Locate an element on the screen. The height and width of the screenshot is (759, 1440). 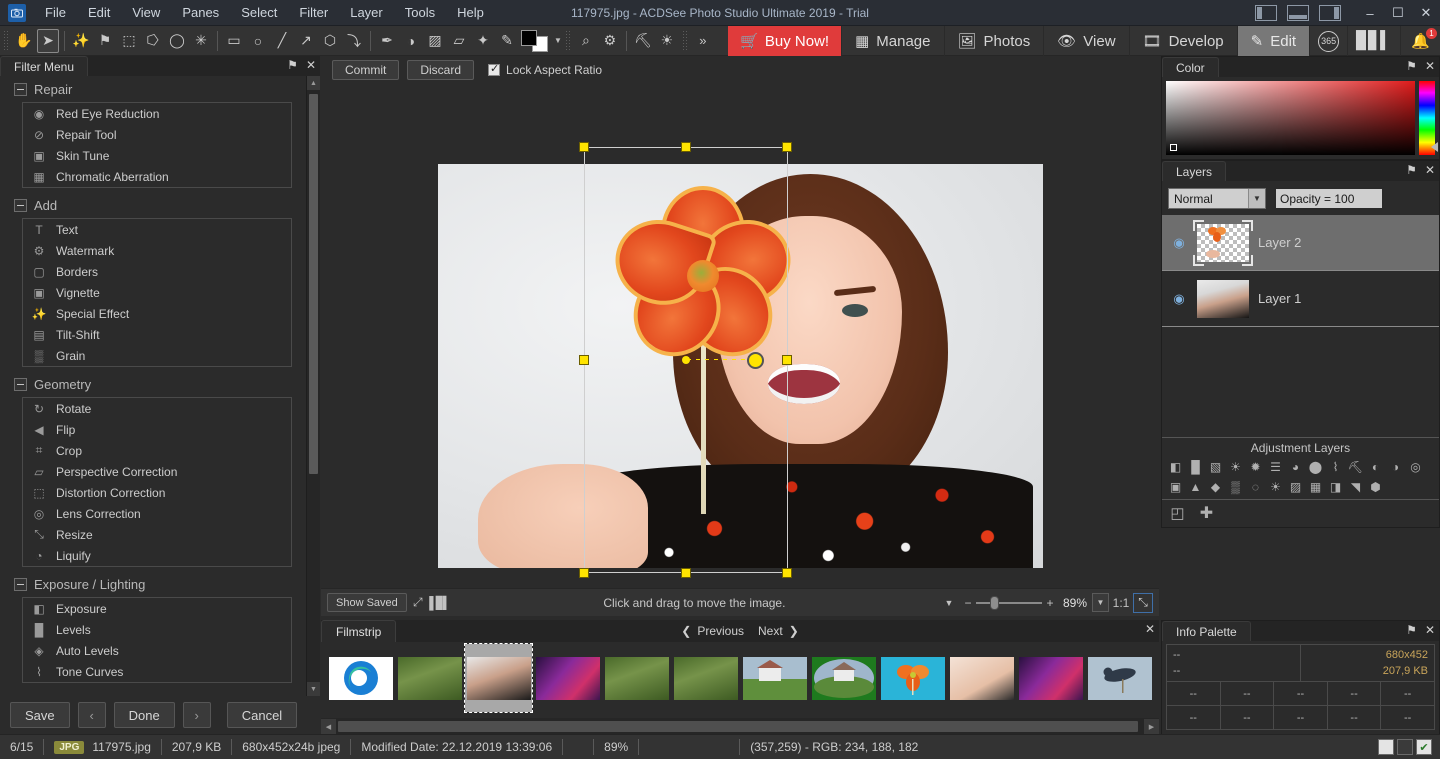
polygon-shape-icon: ⬡ is located at coordinates (330, 41).